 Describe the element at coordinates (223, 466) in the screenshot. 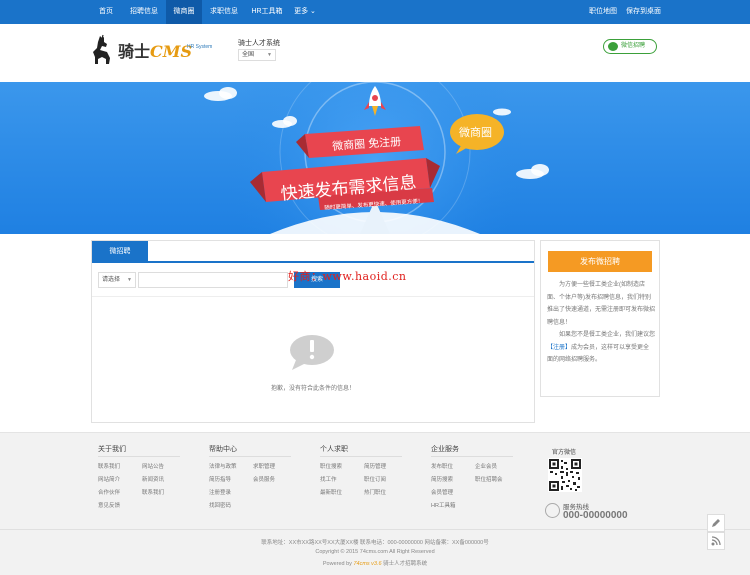

I see `footer-link: 法律与政策` at that location.